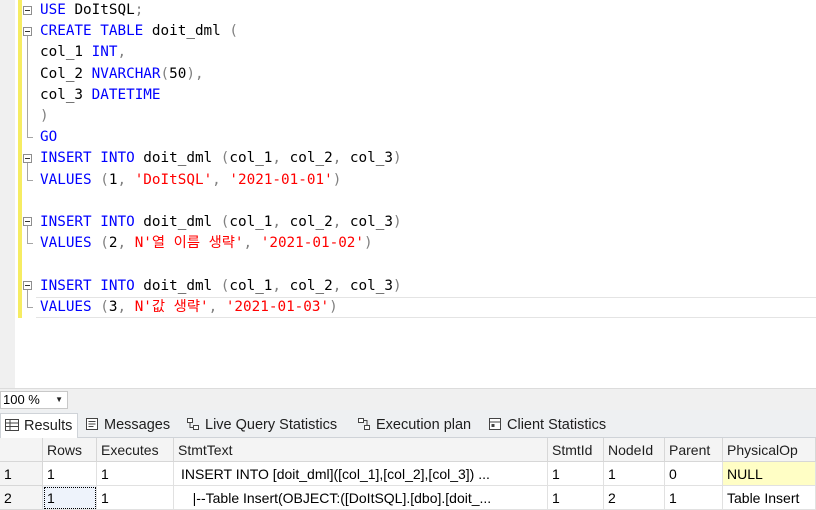 The width and height of the screenshot is (816, 510). What do you see at coordinates (21, 399) in the screenshot?
I see `zoom-value: 100 %` at bounding box center [21, 399].